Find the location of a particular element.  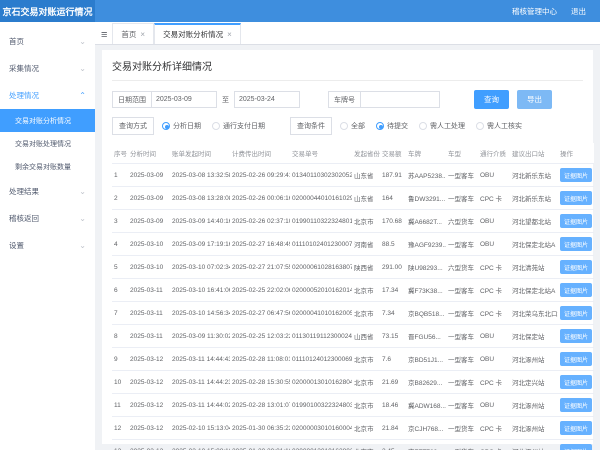

sidebar-subitem: 交易对账处理情况 is located at coordinates (47, 143).